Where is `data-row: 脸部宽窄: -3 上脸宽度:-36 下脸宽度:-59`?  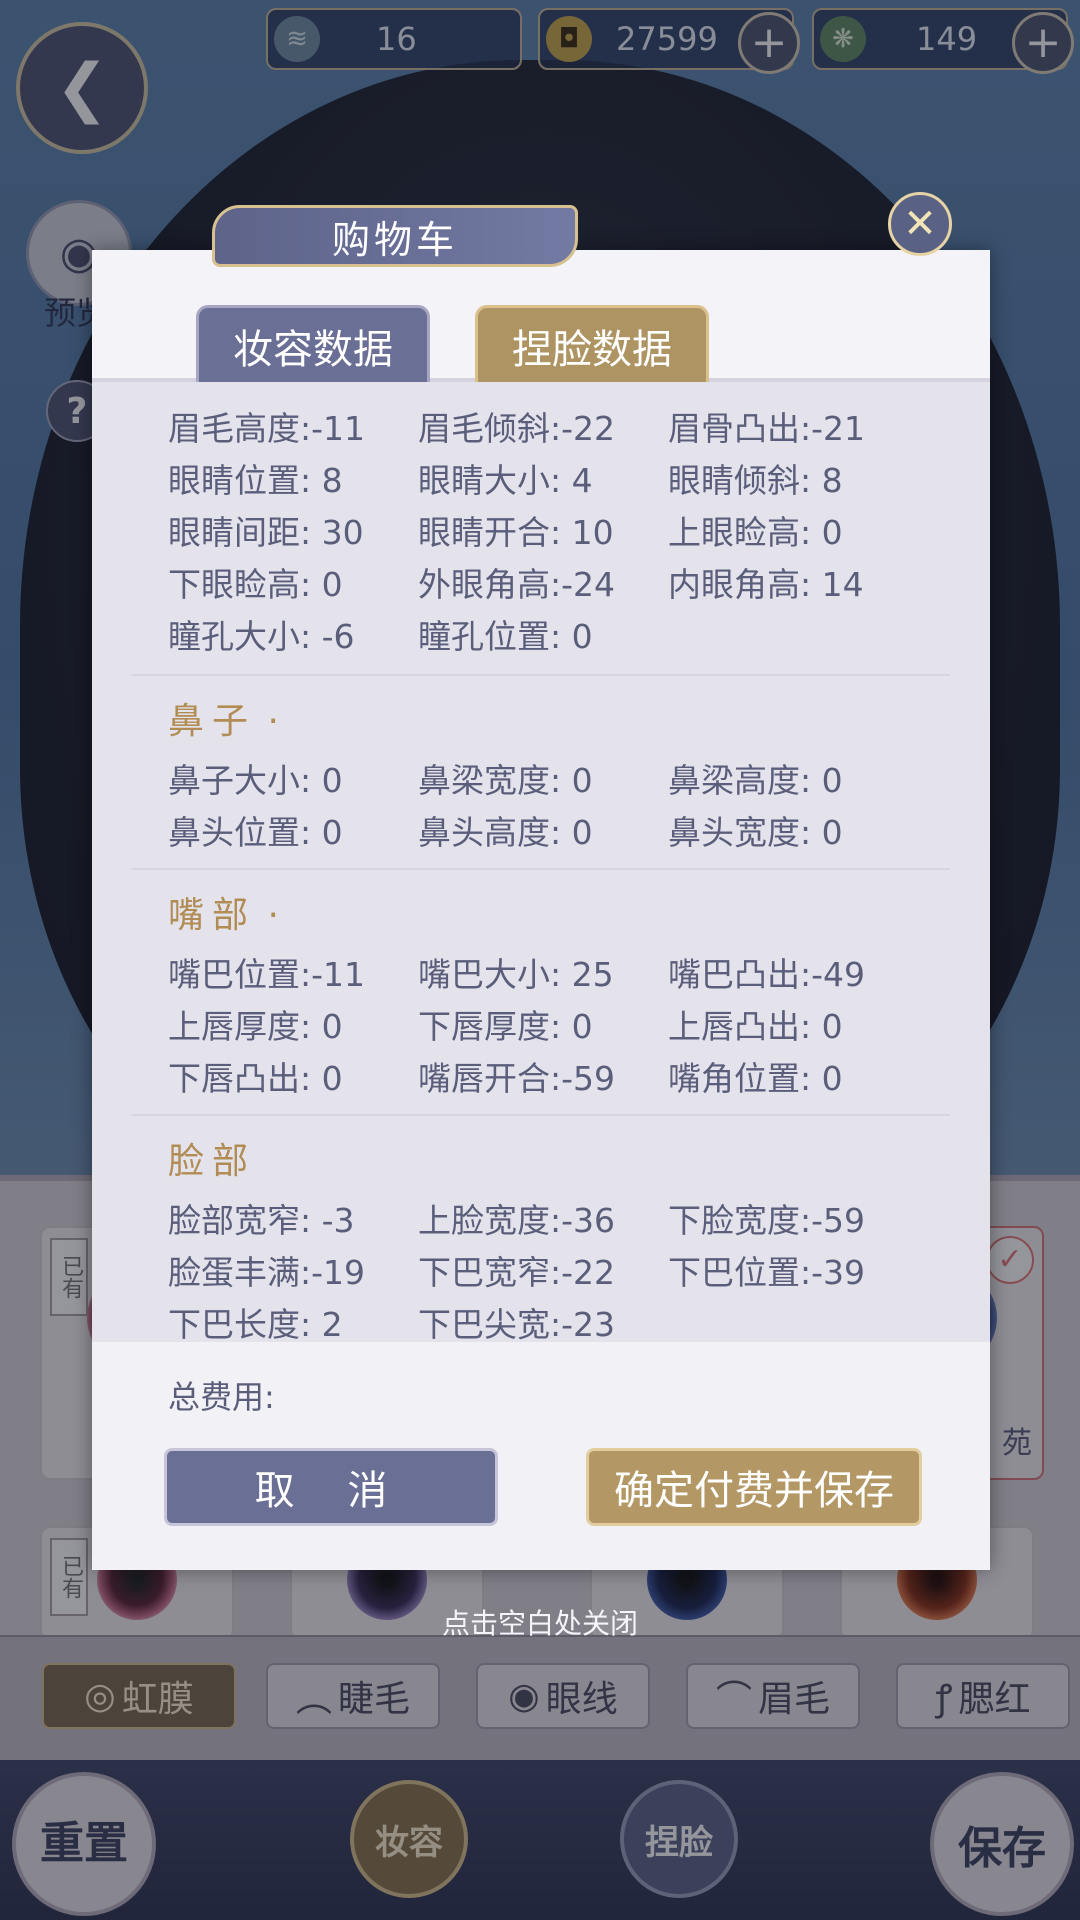
data-row: 脸部宽窄: -3 上脸宽度:-36 下脸宽度:-59 is located at coordinates (548, 1219).